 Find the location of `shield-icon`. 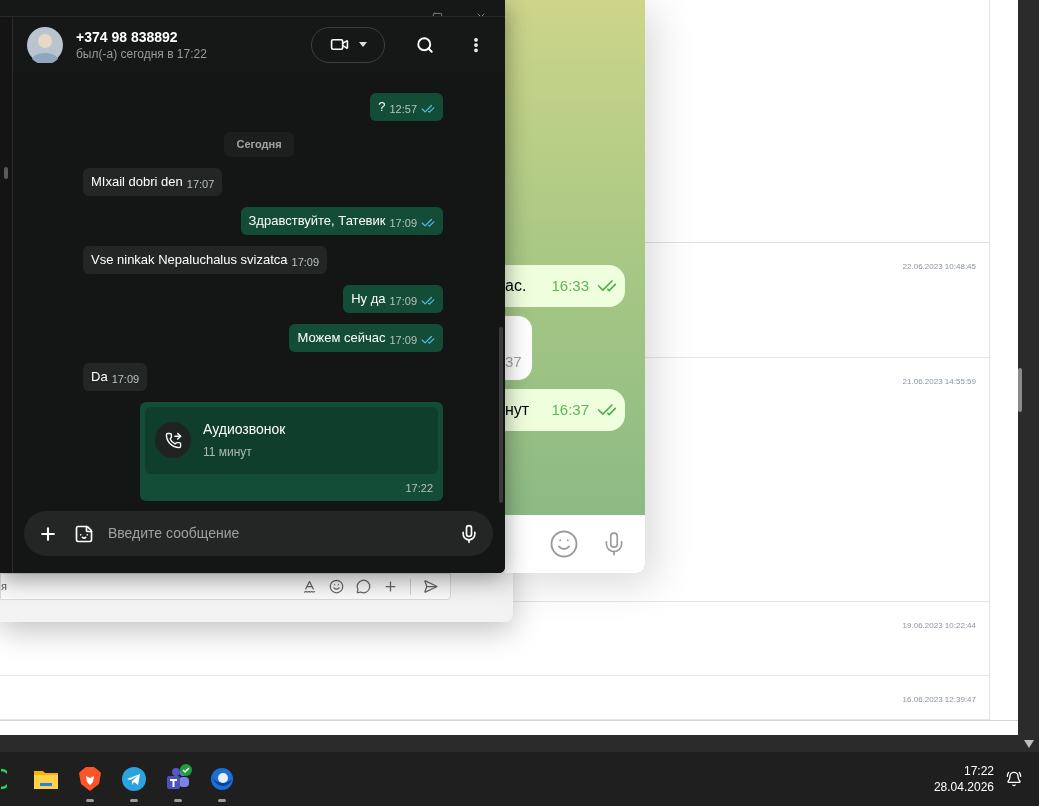

shield-icon is located at coordinates (90, 779).